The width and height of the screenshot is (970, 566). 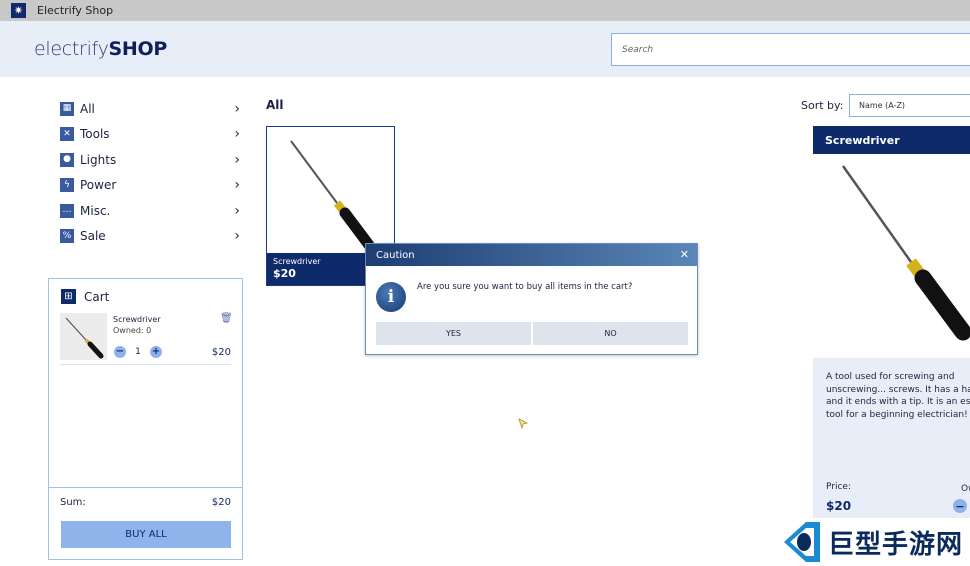 What do you see at coordinates (150, 135) in the screenshot?
I see `category-item-tools: ✕ Tools ›` at bounding box center [150, 135].